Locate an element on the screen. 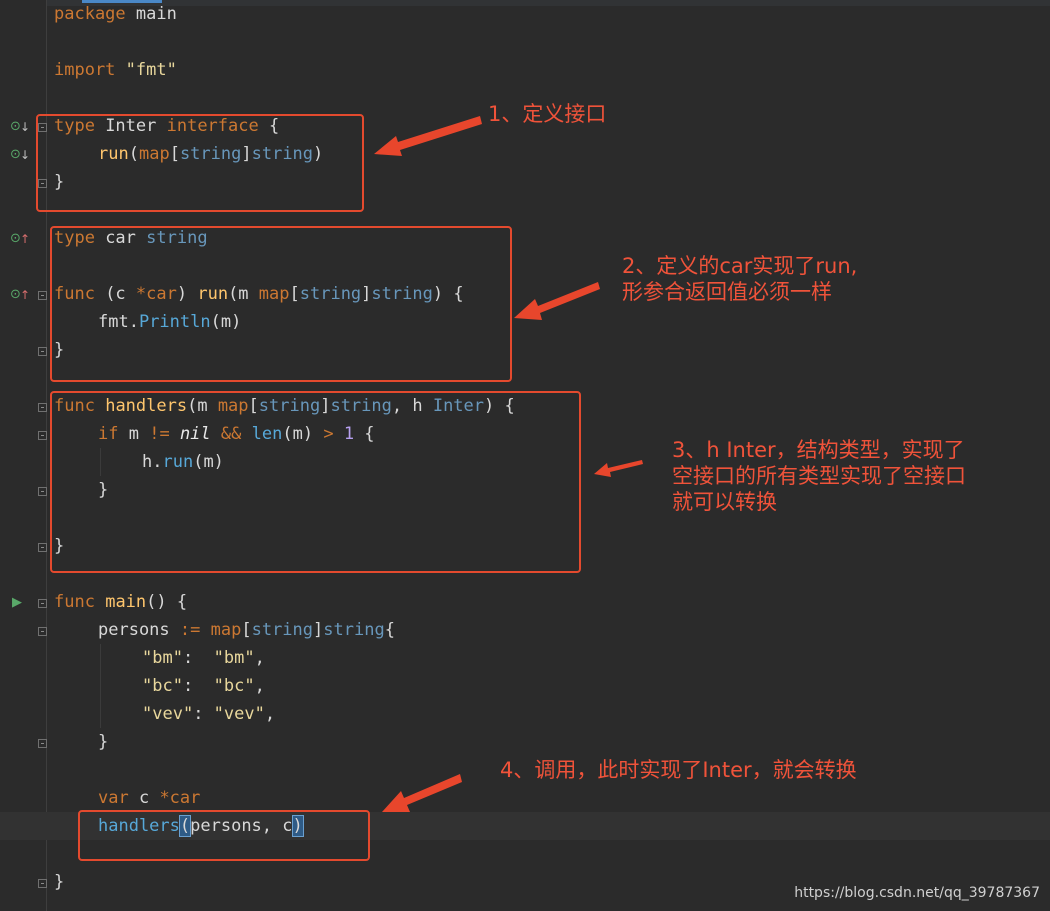 The width and height of the screenshot is (1050, 911). code-line-29: var c *car is located at coordinates (149, 798).